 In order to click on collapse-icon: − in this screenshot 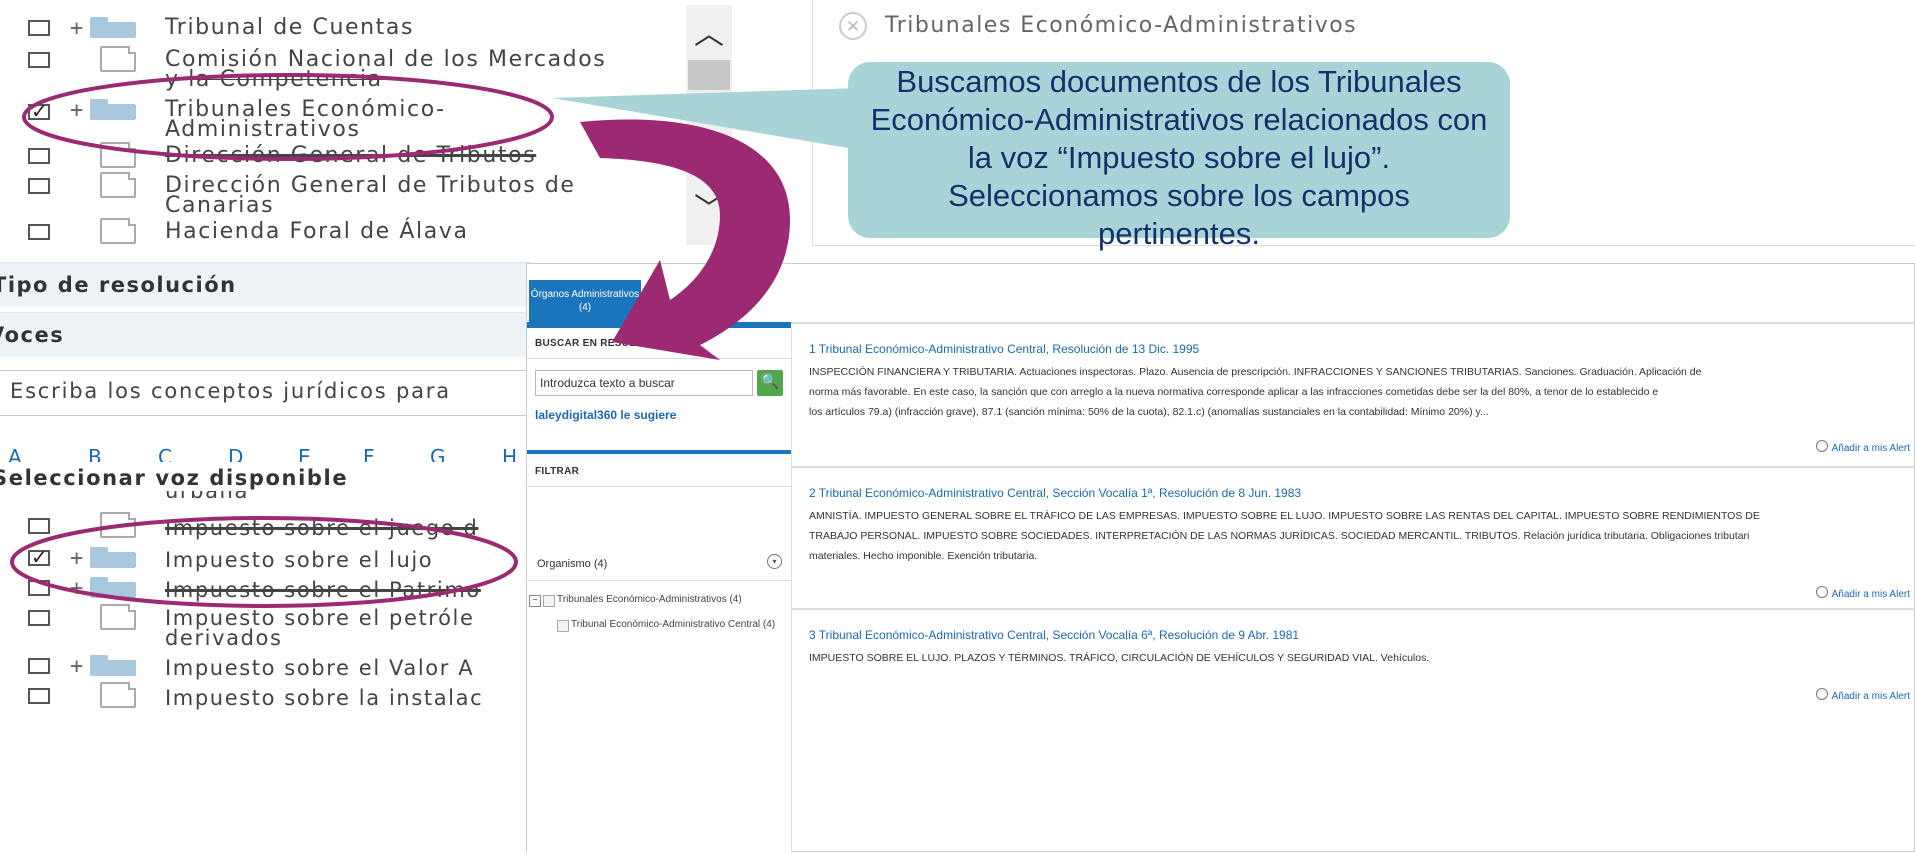, I will do `click(535, 601)`.